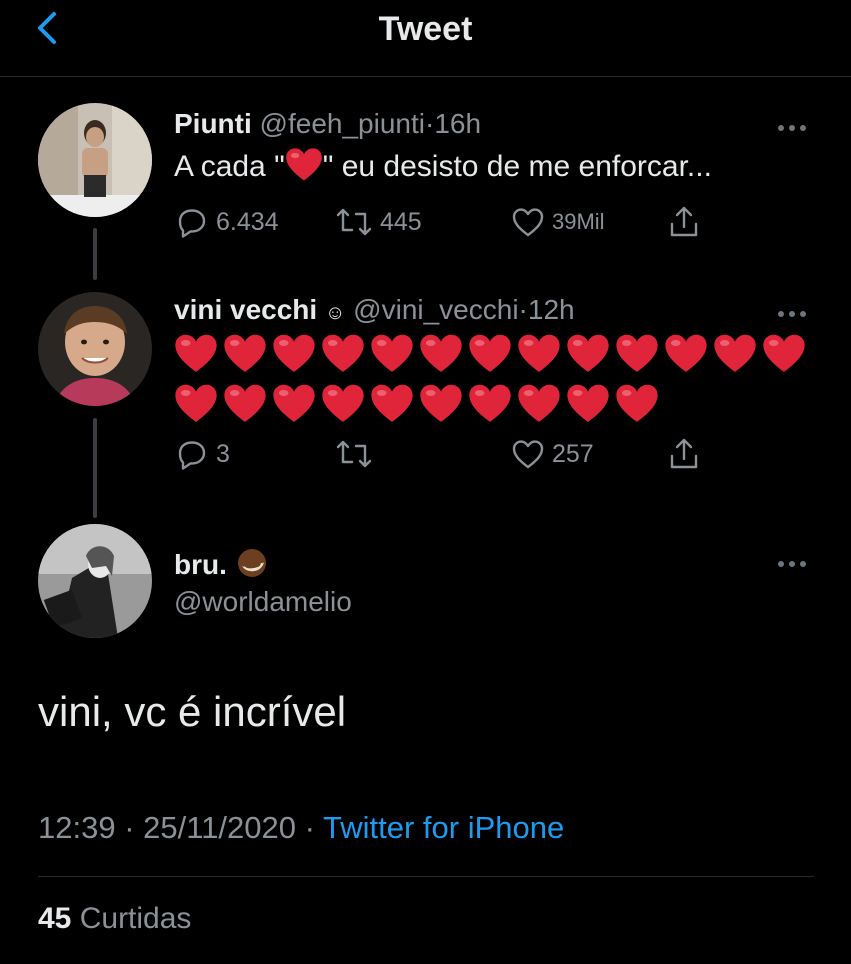 This screenshot has height=964, width=851. What do you see at coordinates (426, 876) in the screenshot?
I see `divider` at bounding box center [426, 876].